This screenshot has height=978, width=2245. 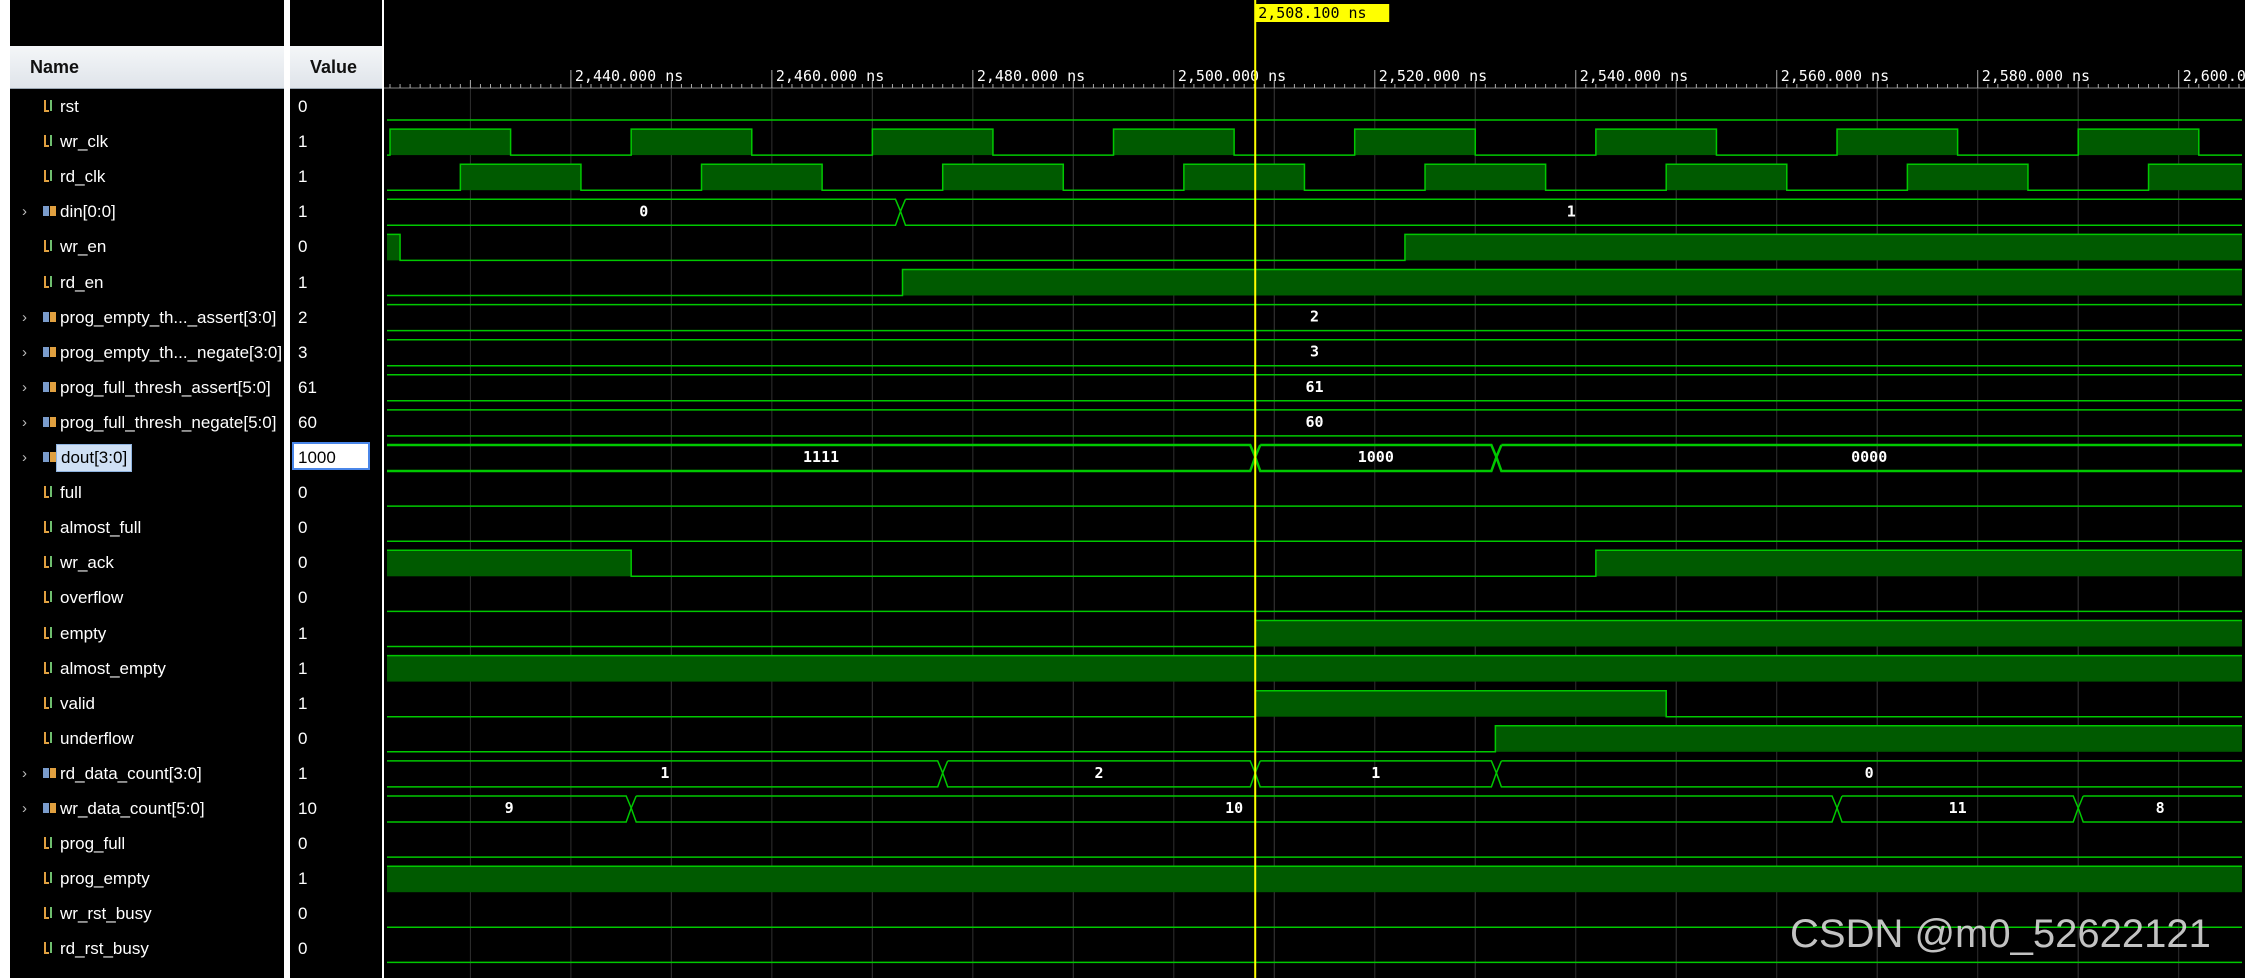 I want to click on signal-row-name: prog_empty, so click(x=147, y=878).